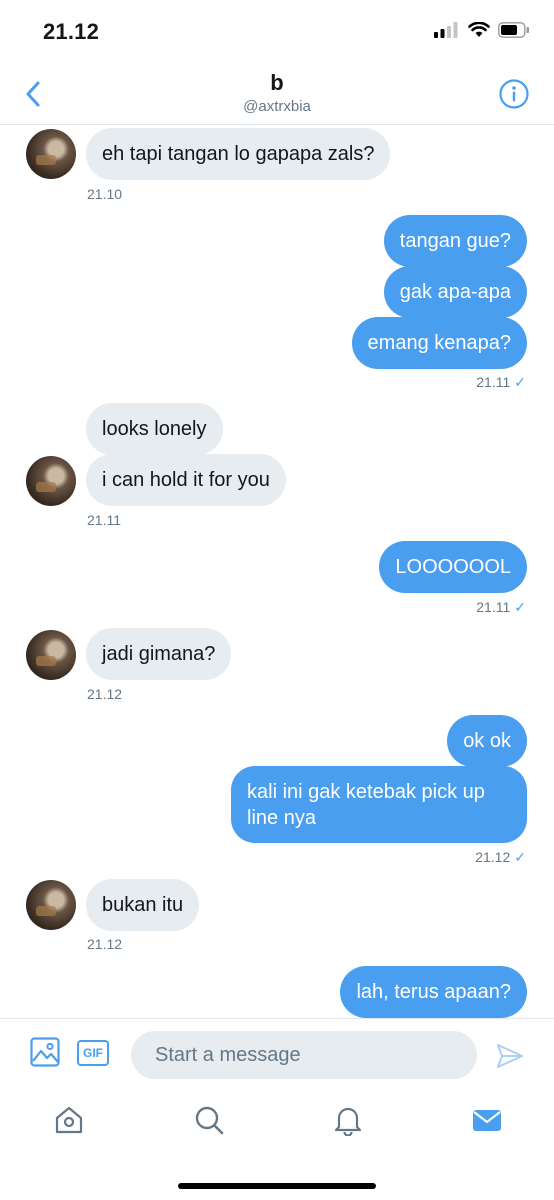  Describe the element at coordinates (277, 106) in the screenshot. I see `conversation-handle: @axtrxbia` at that location.